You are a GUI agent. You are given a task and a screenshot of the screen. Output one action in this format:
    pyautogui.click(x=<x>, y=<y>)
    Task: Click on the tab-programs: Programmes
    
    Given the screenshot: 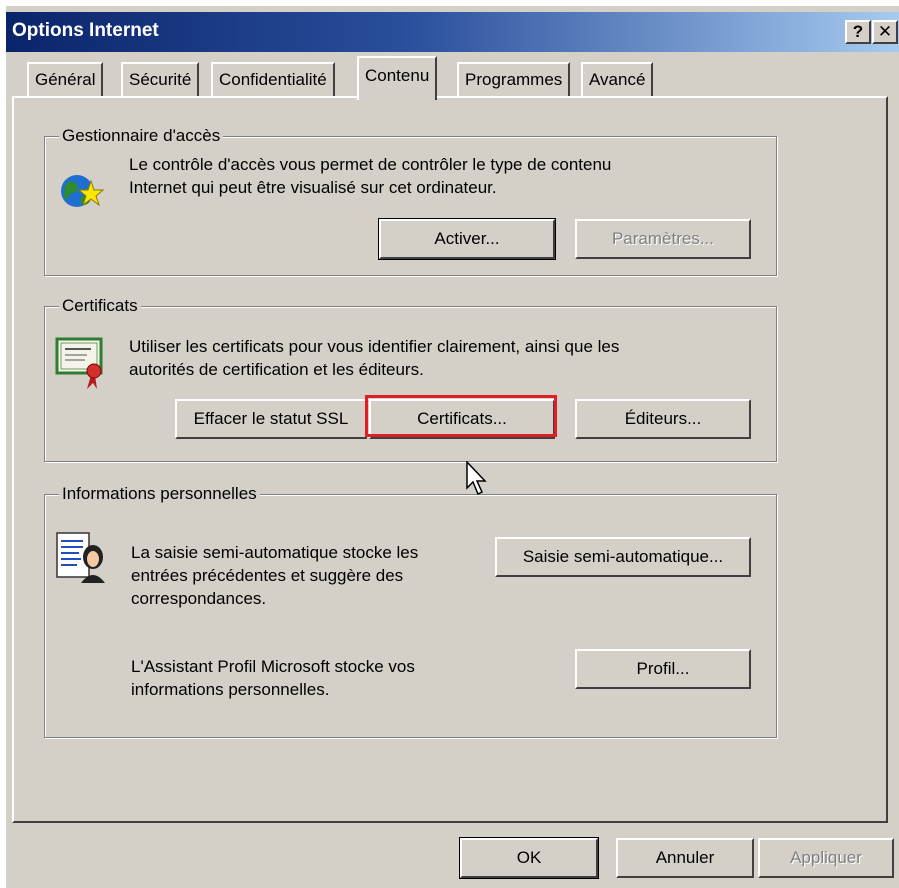 What is the action you would take?
    pyautogui.click(x=514, y=79)
    